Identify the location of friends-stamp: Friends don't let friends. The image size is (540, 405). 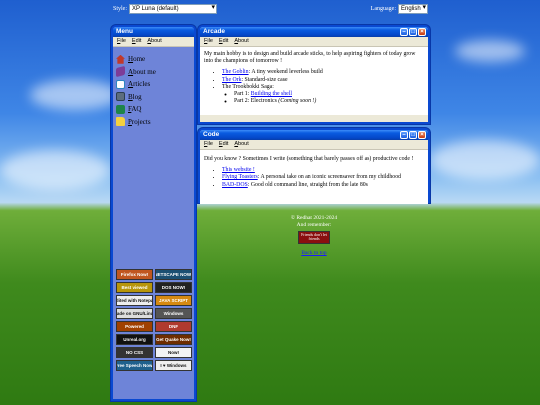
(314, 237).